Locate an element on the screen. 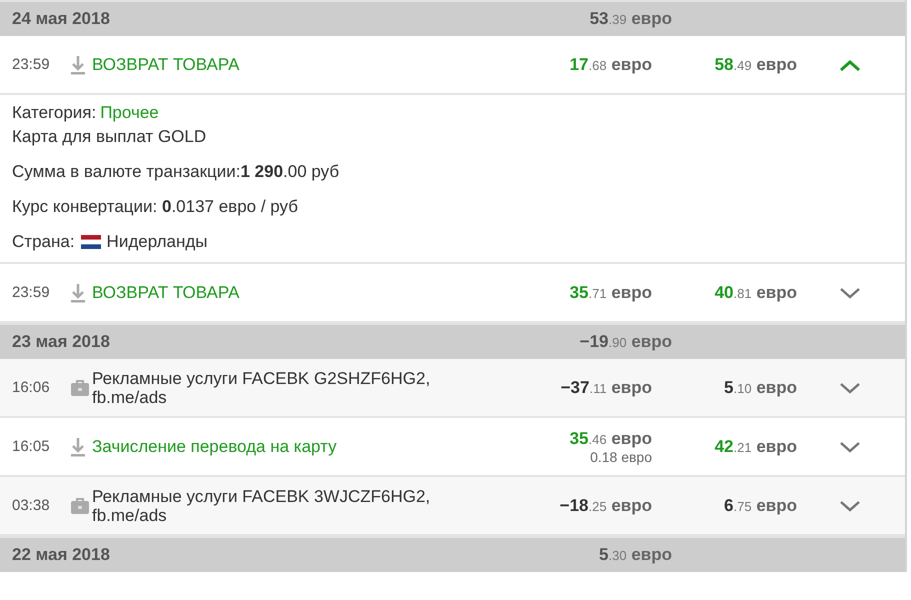 Image resolution: width=911 pixels, height=600 pixels. balance-amount: 5.10 евро is located at coordinates (760, 388).